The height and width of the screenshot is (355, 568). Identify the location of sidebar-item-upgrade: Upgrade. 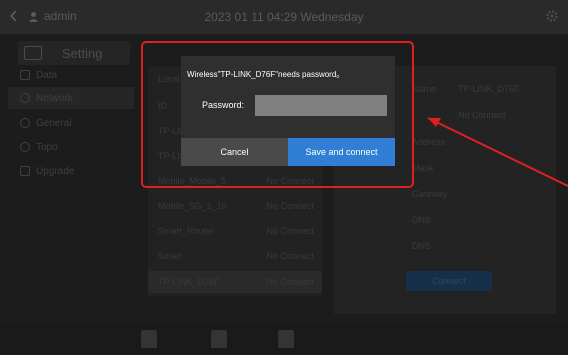
(71, 171).